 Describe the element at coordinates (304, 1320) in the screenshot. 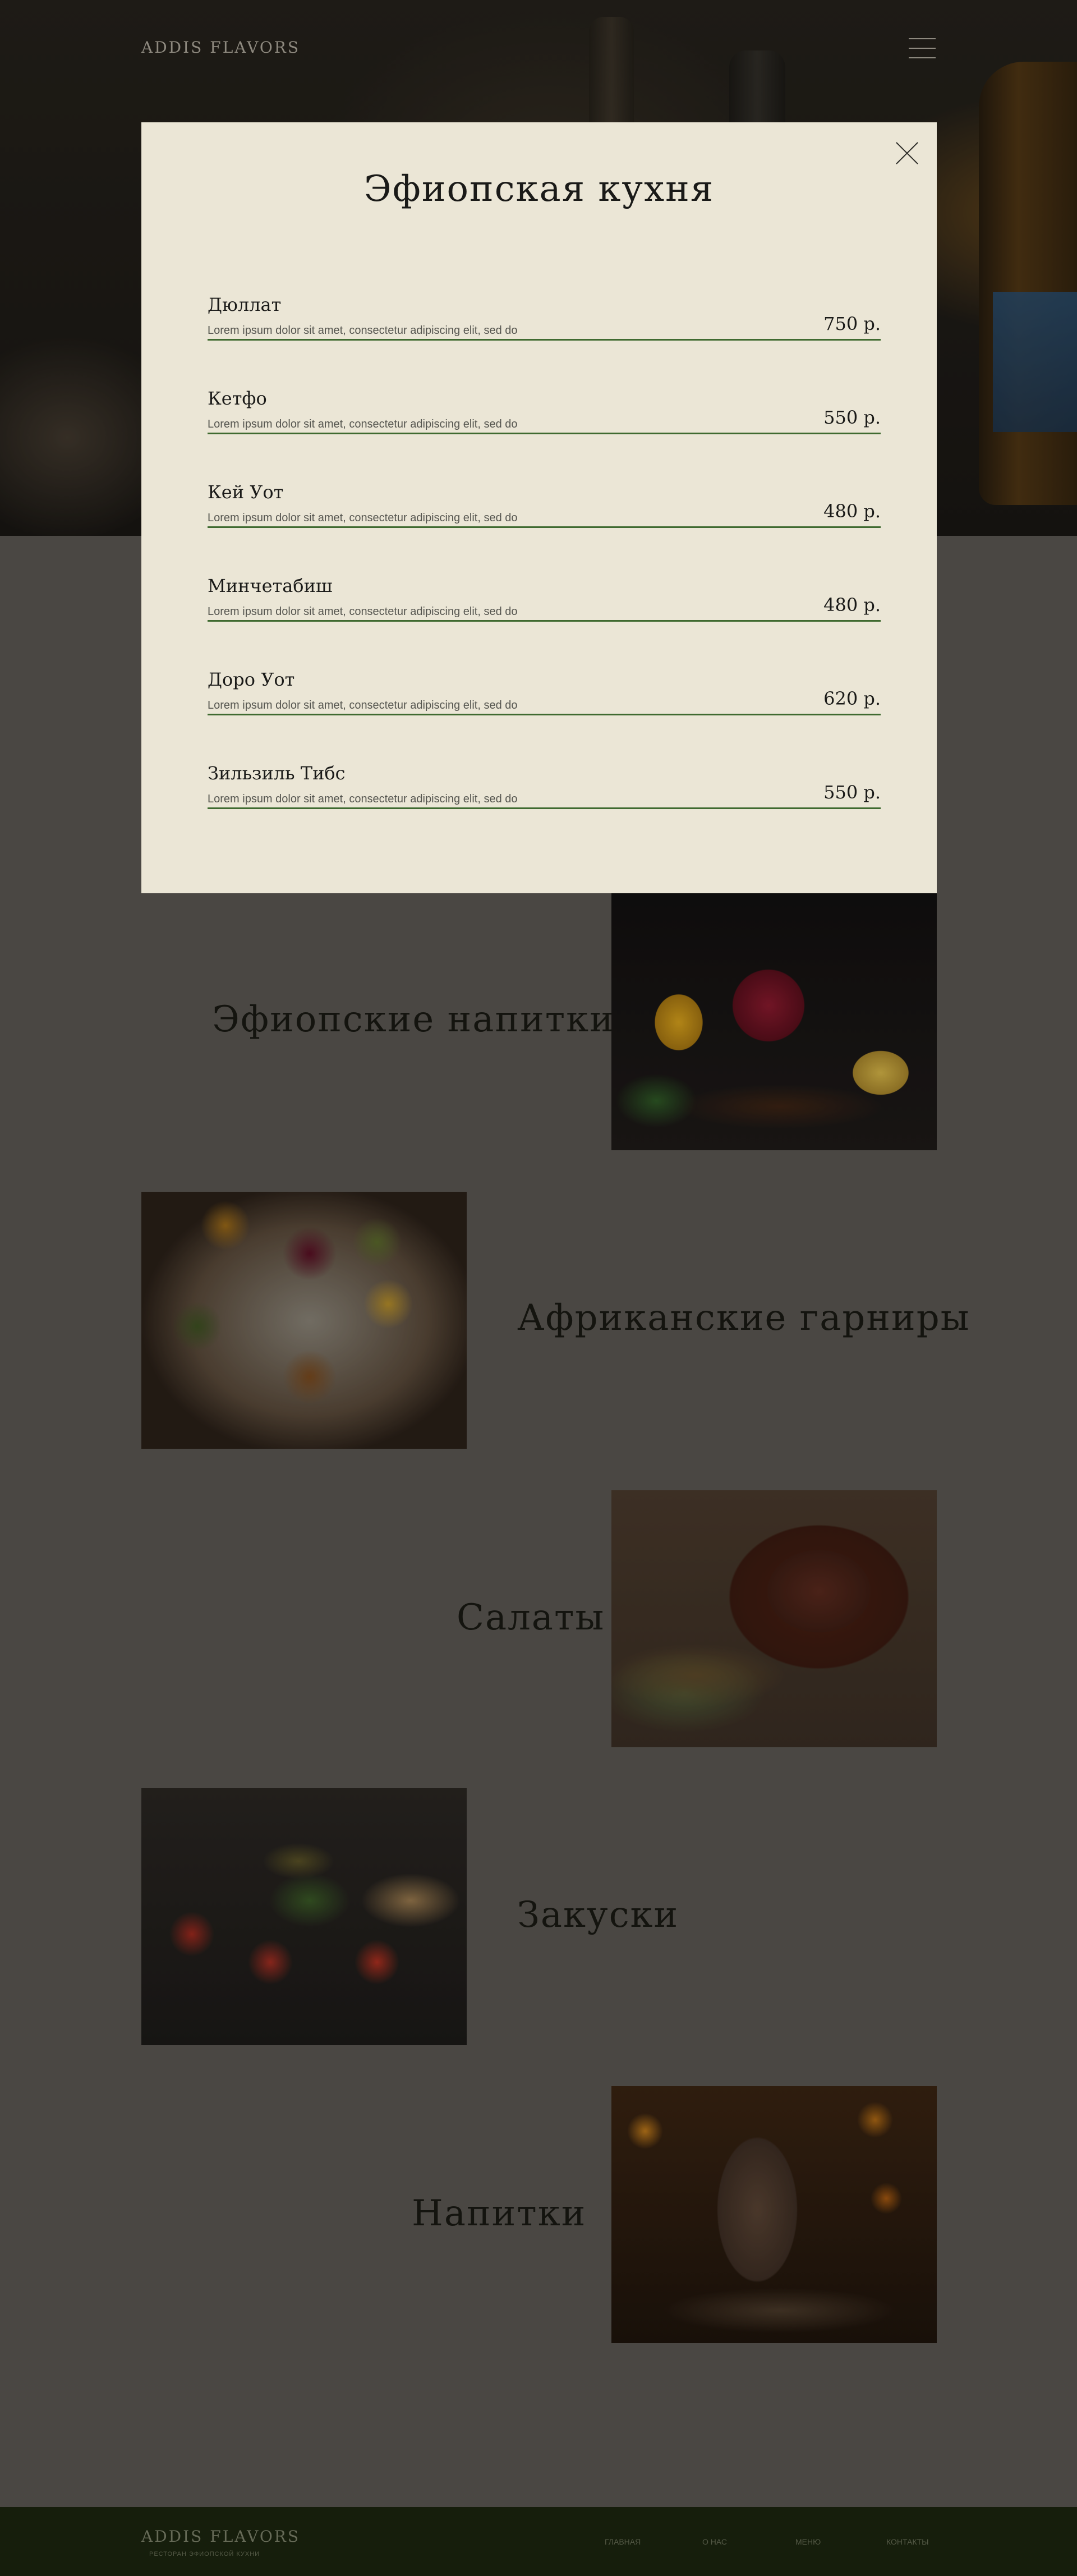

I see `category-image-african-sides` at that location.